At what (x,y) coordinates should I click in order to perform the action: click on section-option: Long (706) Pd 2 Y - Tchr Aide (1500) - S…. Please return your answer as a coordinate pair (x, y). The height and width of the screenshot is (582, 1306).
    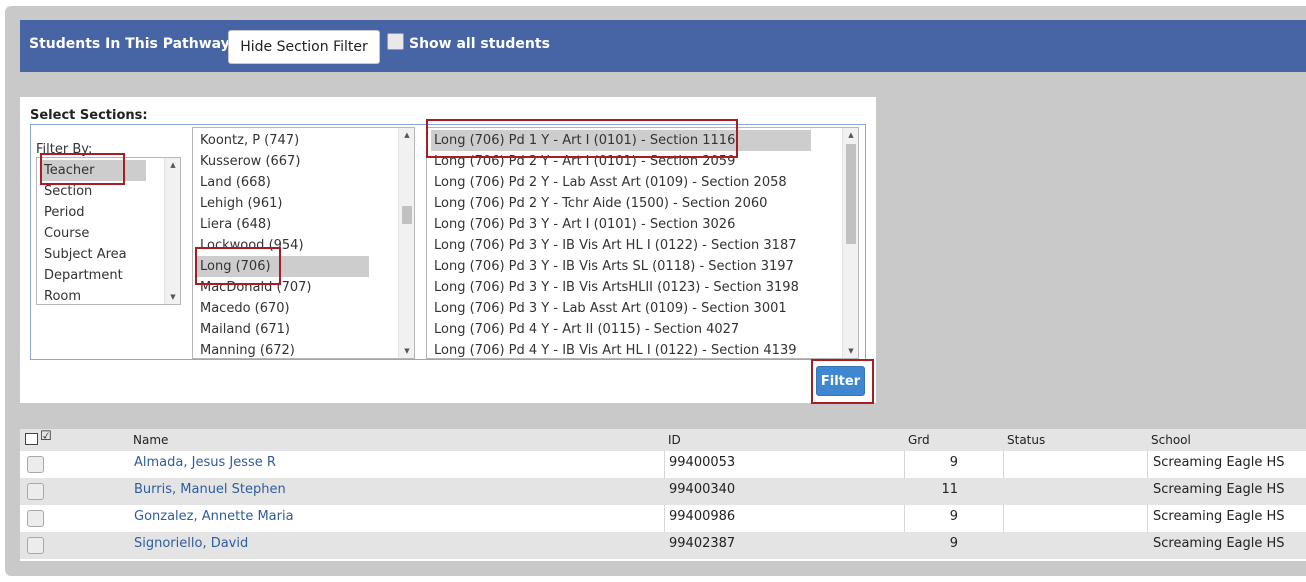
    Looking at the image, I should click on (599, 203).